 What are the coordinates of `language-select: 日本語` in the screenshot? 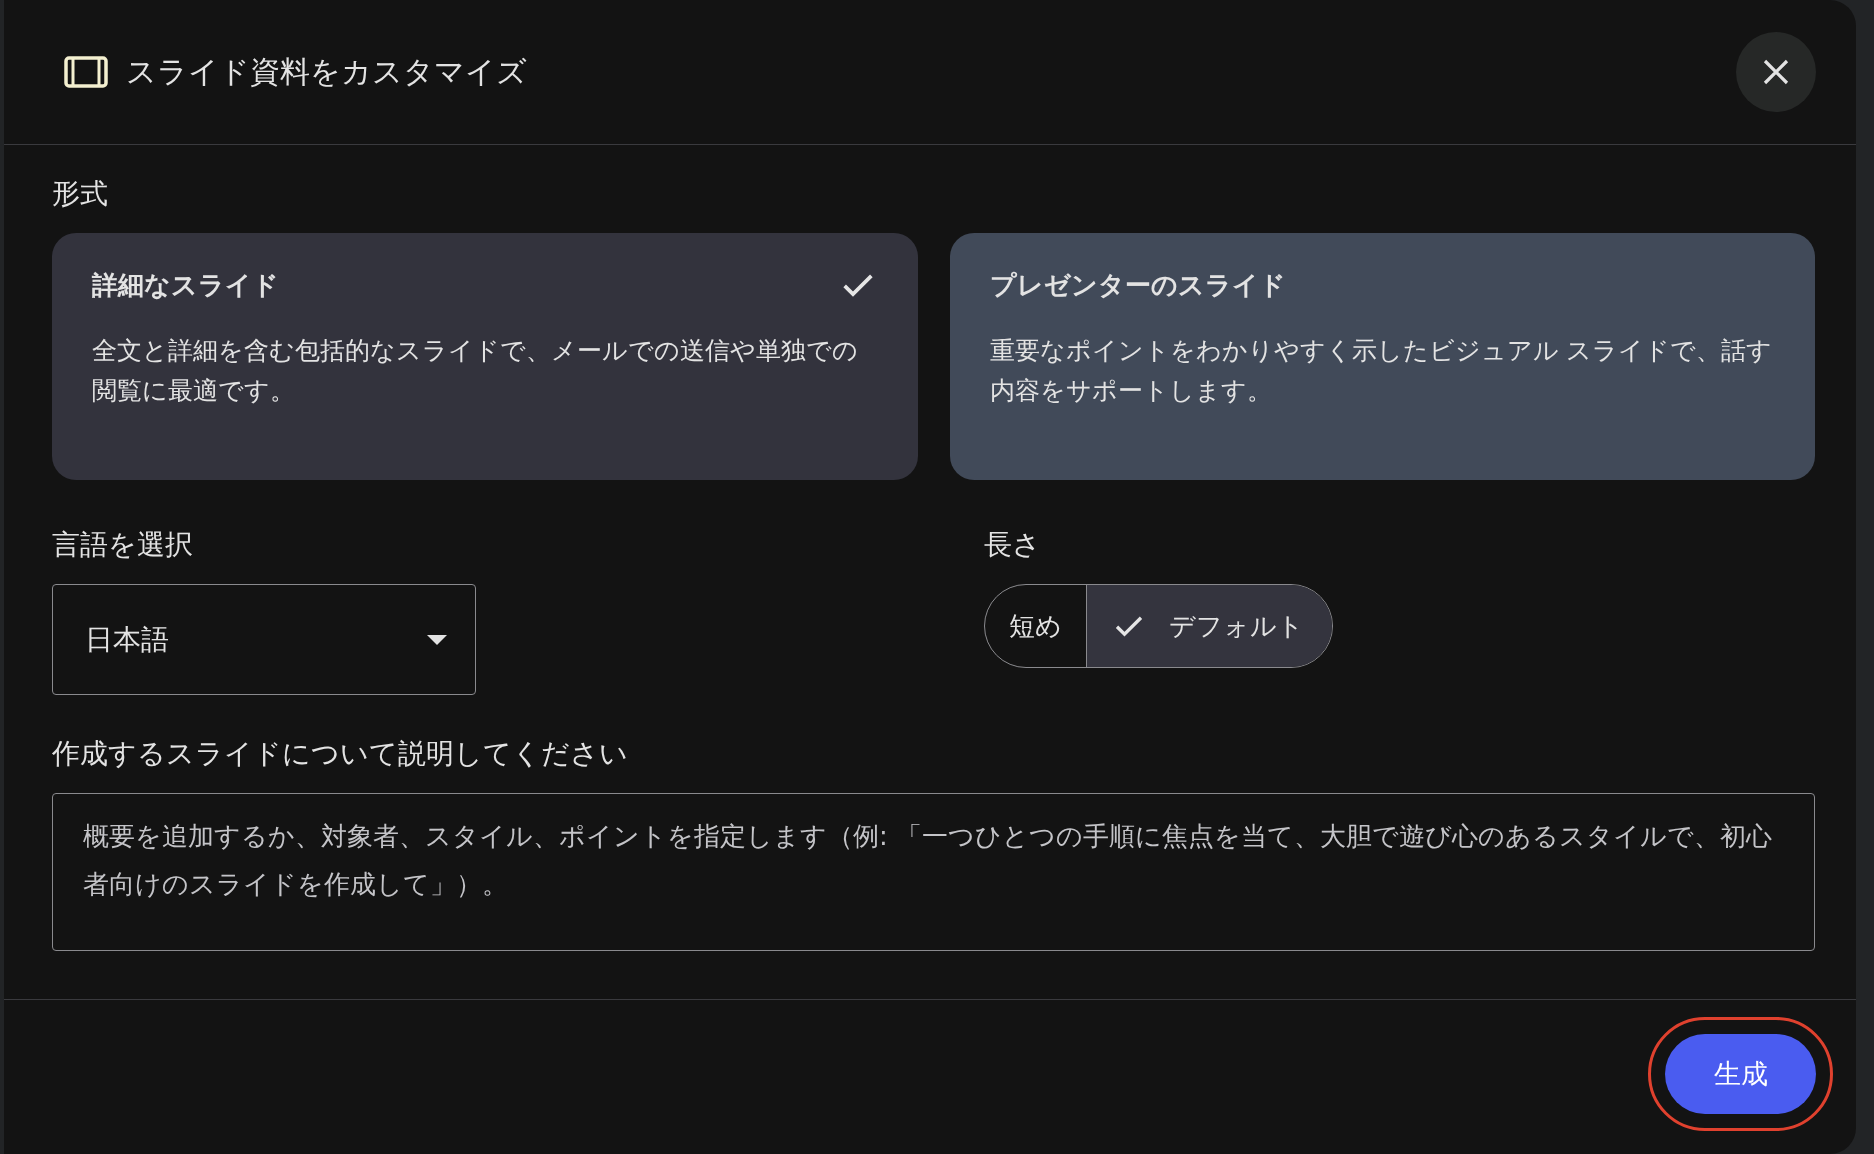 It's located at (264, 639).